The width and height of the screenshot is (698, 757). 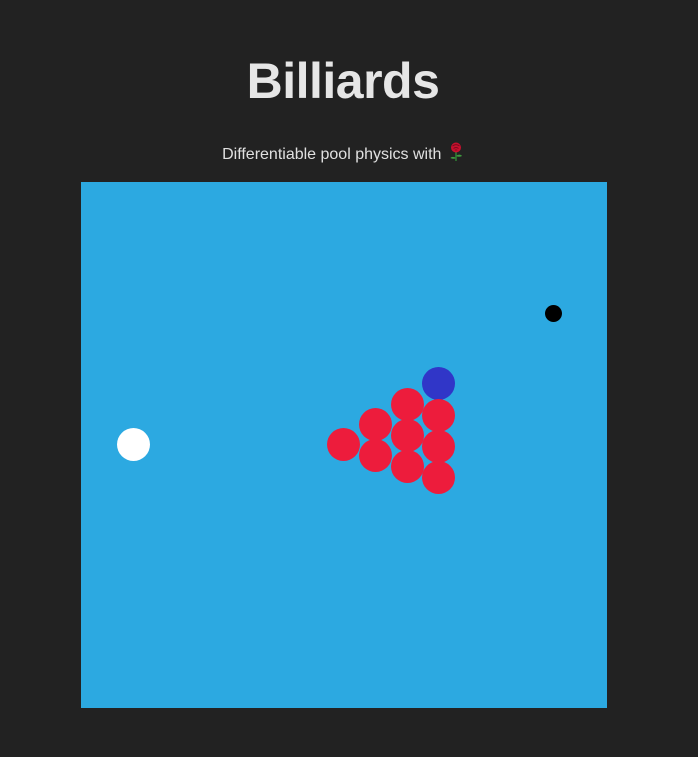 I want to click on target-hole, so click(x=553, y=313).